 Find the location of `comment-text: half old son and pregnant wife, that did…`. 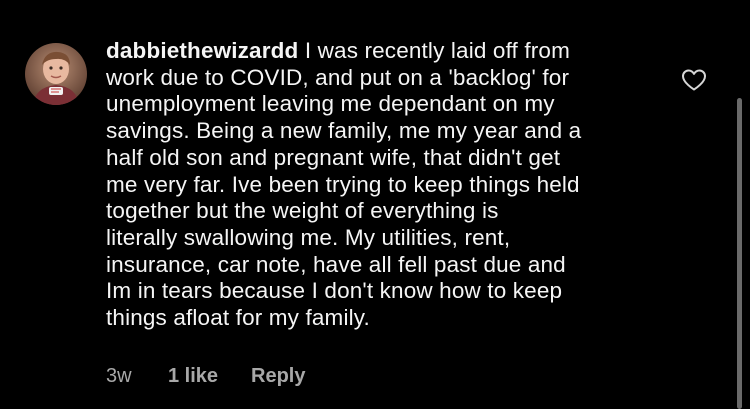

comment-text: half old son and pregnant wife, that did… is located at coordinates (333, 157).